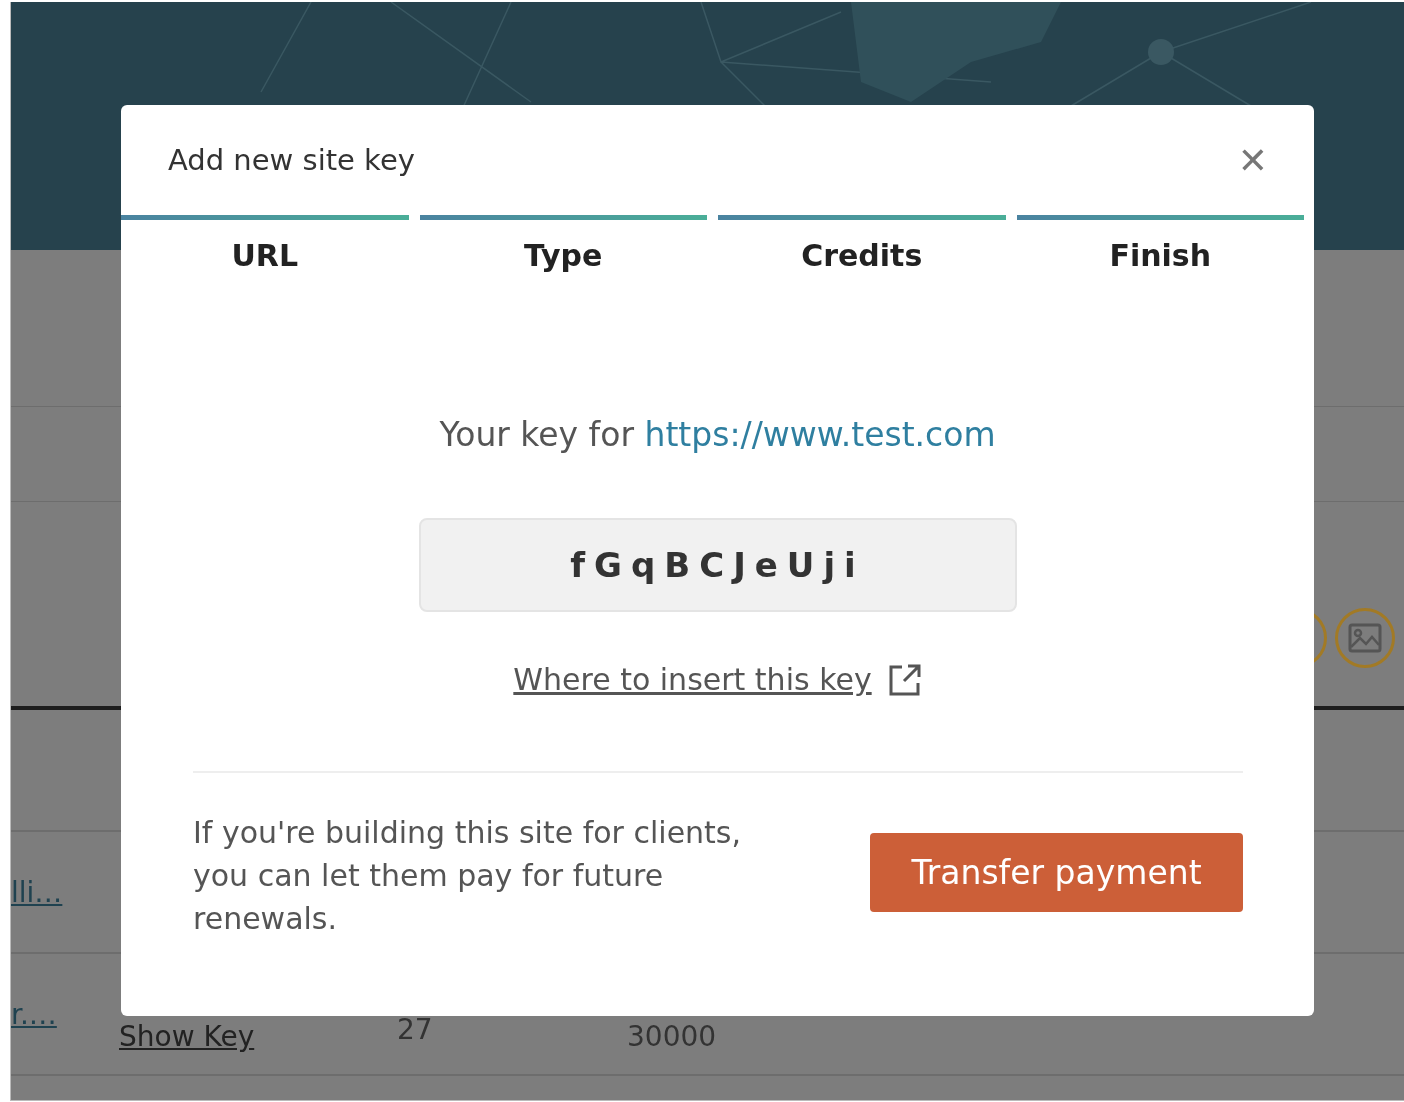 The image size is (1404, 1102). What do you see at coordinates (862, 255) in the screenshot?
I see `step-tab: Credits` at bounding box center [862, 255].